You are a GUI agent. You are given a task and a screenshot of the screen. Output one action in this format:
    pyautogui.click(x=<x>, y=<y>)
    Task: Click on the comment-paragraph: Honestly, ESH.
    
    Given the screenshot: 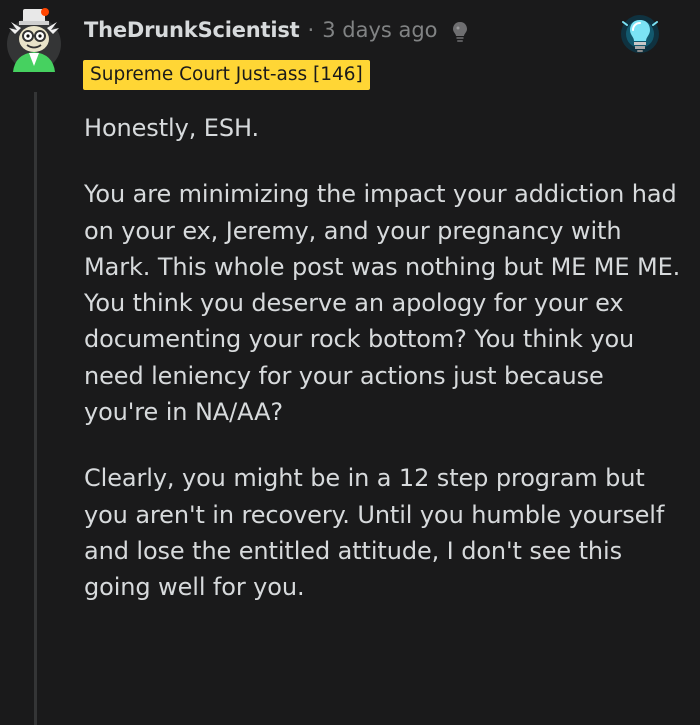 What is the action you would take?
    pyautogui.click(x=172, y=128)
    